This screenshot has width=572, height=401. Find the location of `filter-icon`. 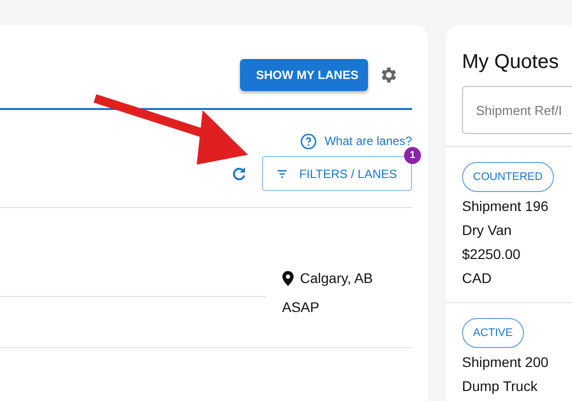

filter-icon is located at coordinates (282, 174).